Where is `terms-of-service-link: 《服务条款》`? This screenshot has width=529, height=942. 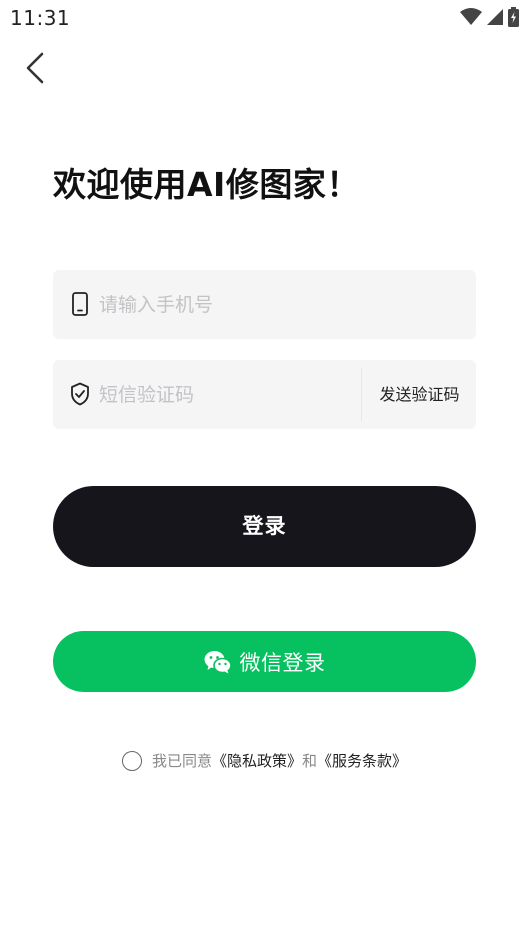
terms-of-service-link: 《服务条款》 is located at coordinates (362, 760).